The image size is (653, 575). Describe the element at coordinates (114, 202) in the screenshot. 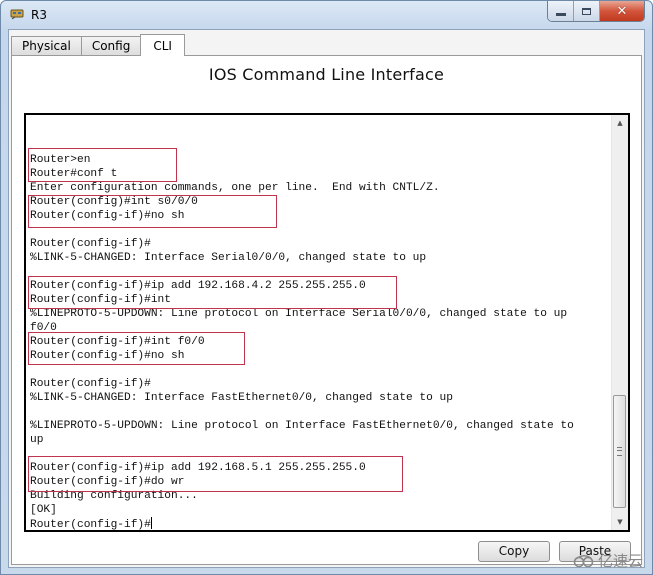

I see `terminal-line: Router(config)#int s0/0/0` at that location.